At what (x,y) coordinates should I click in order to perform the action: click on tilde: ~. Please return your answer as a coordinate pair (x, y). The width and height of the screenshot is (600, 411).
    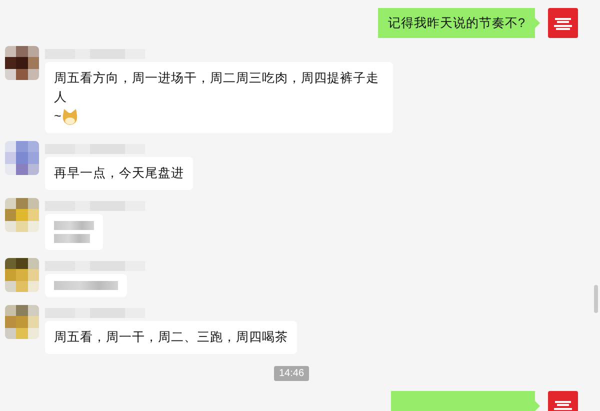
    Looking at the image, I should click on (58, 116).